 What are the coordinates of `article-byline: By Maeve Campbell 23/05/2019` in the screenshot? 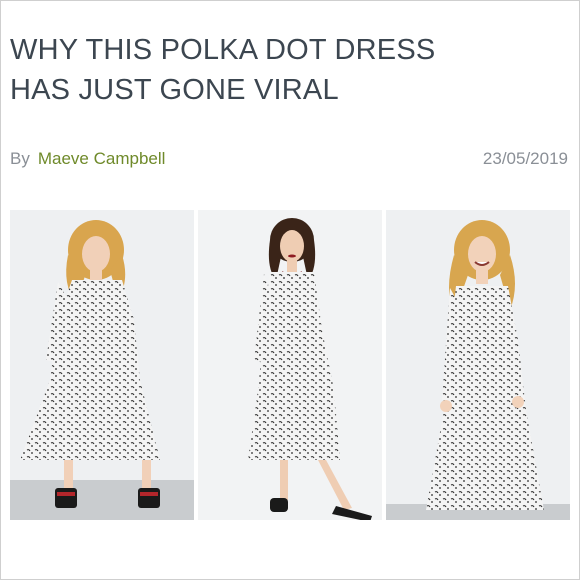 It's located at (289, 159).